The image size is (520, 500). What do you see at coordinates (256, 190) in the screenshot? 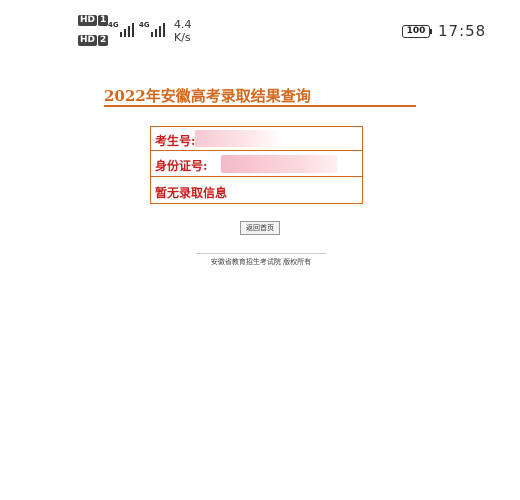
I see `admission-status-row: 暂无录取信息` at bounding box center [256, 190].